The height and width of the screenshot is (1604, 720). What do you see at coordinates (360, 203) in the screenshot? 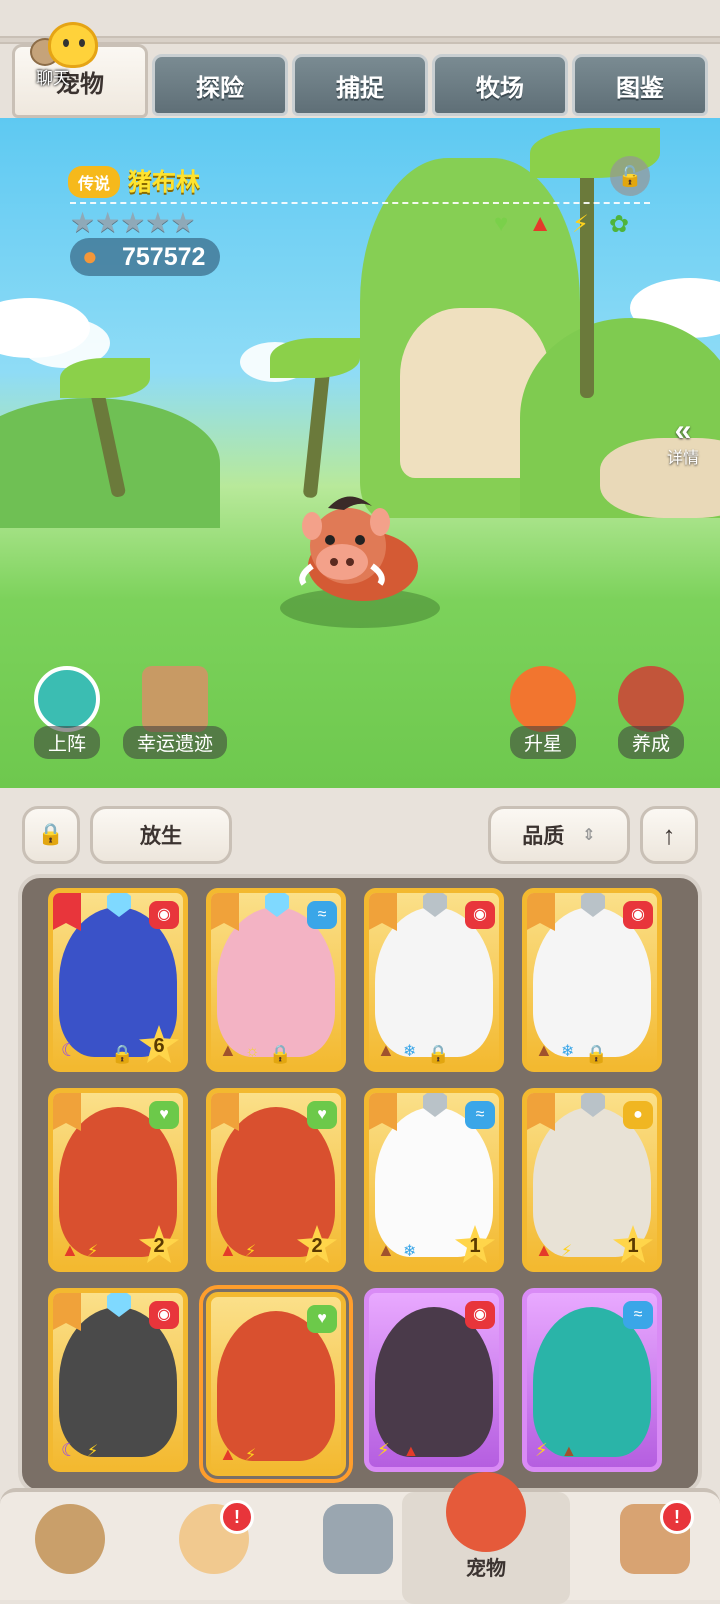
I see `divider` at bounding box center [360, 203].